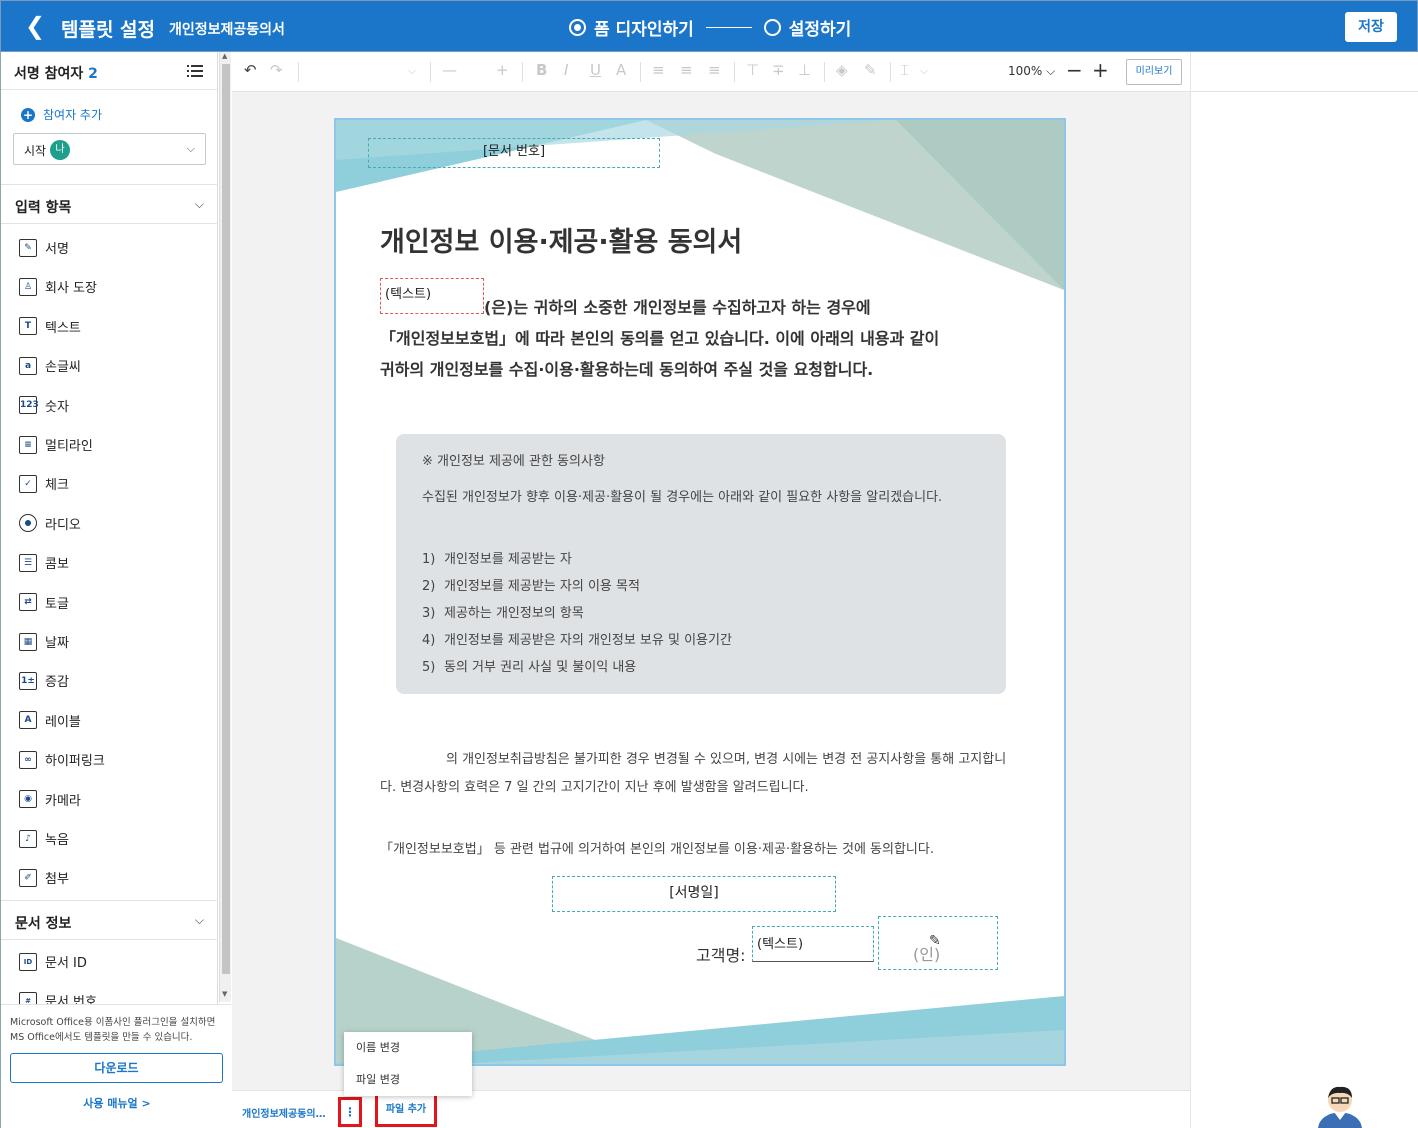 The height and width of the screenshot is (1128, 1418). Describe the element at coordinates (28, 602) in the screenshot. I see `toggle-icon: ⇄` at that location.